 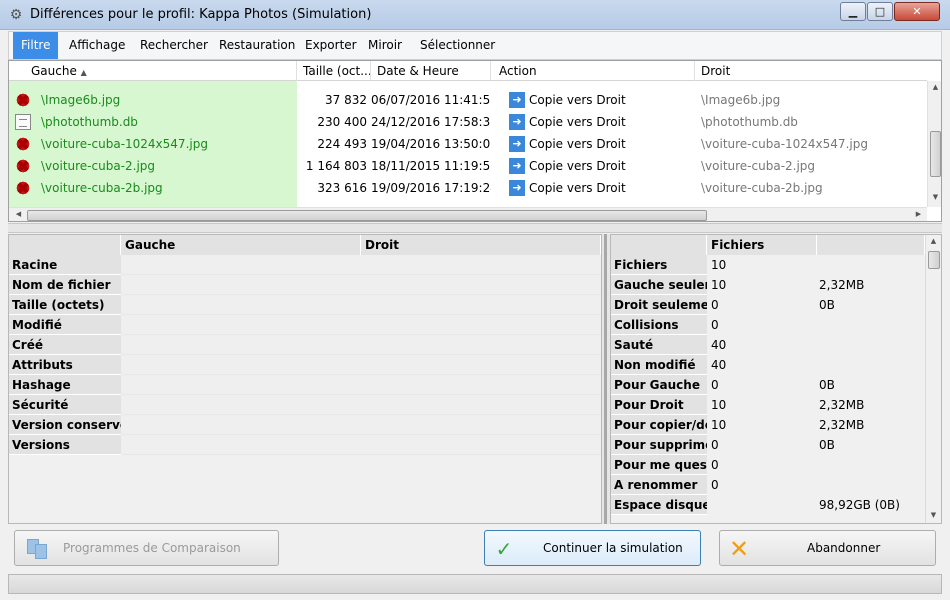 I want to click on cell-size: 37 832, so click(x=346, y=100).